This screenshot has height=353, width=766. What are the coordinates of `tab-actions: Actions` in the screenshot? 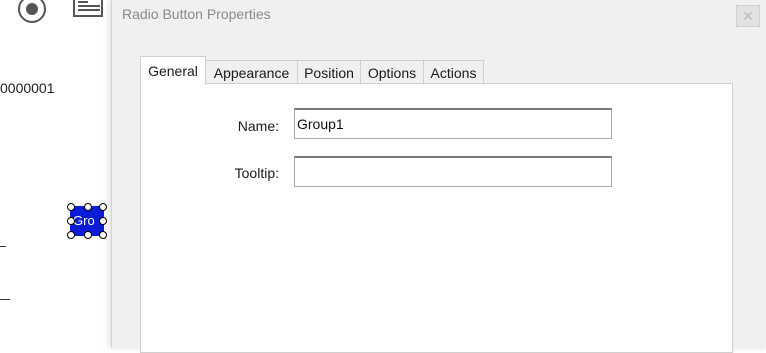 It's located at (453, 72).